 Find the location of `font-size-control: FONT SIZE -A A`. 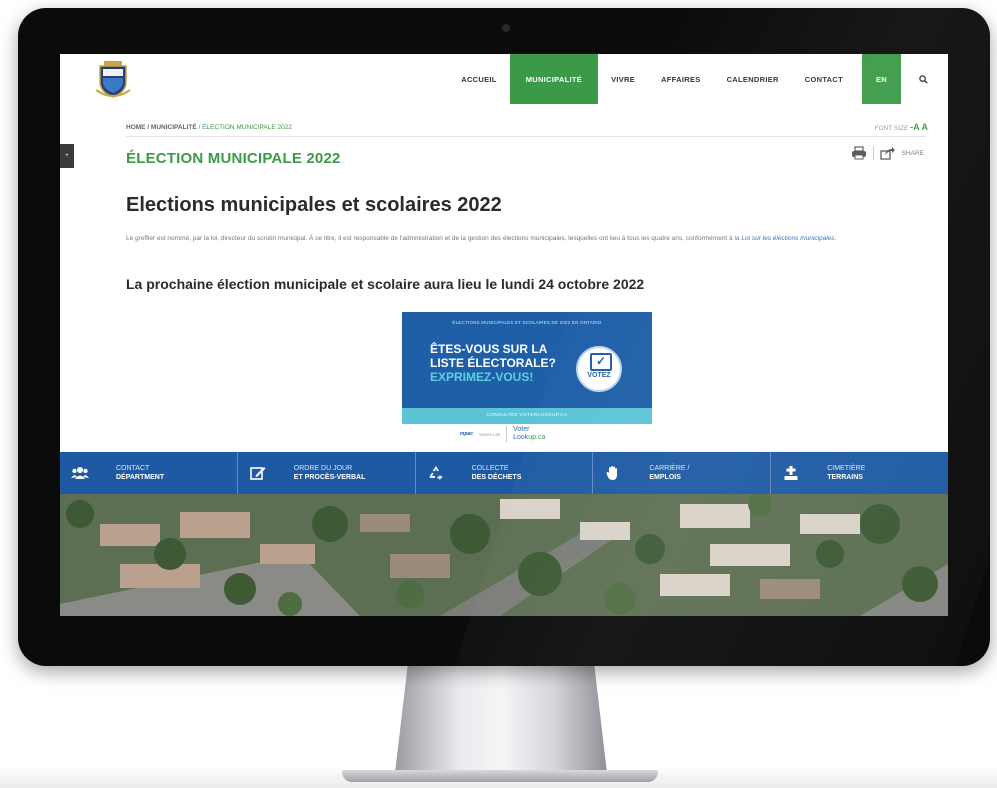

font-size-control: FONT SIZE -A A is located at coordinates (901, 127).